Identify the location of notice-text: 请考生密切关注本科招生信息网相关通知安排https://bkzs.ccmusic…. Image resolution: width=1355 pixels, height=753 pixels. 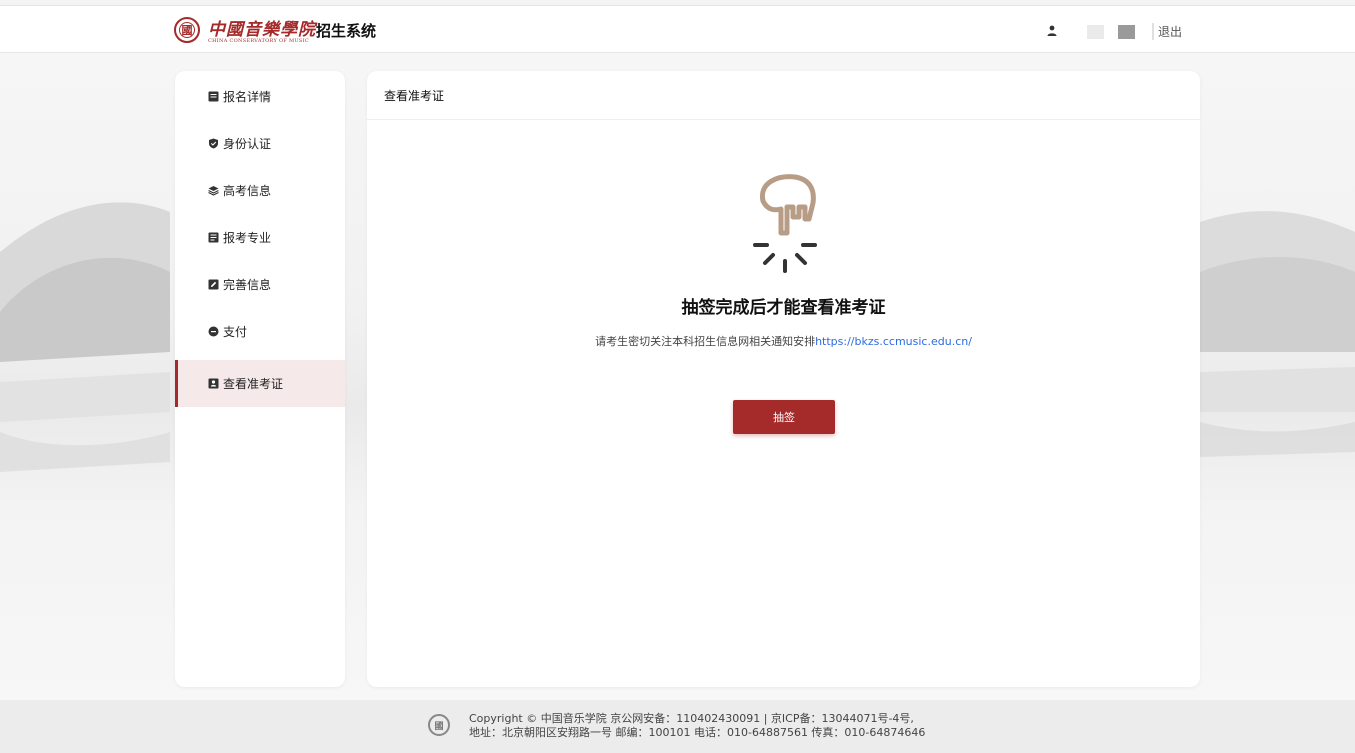
(783, 341).